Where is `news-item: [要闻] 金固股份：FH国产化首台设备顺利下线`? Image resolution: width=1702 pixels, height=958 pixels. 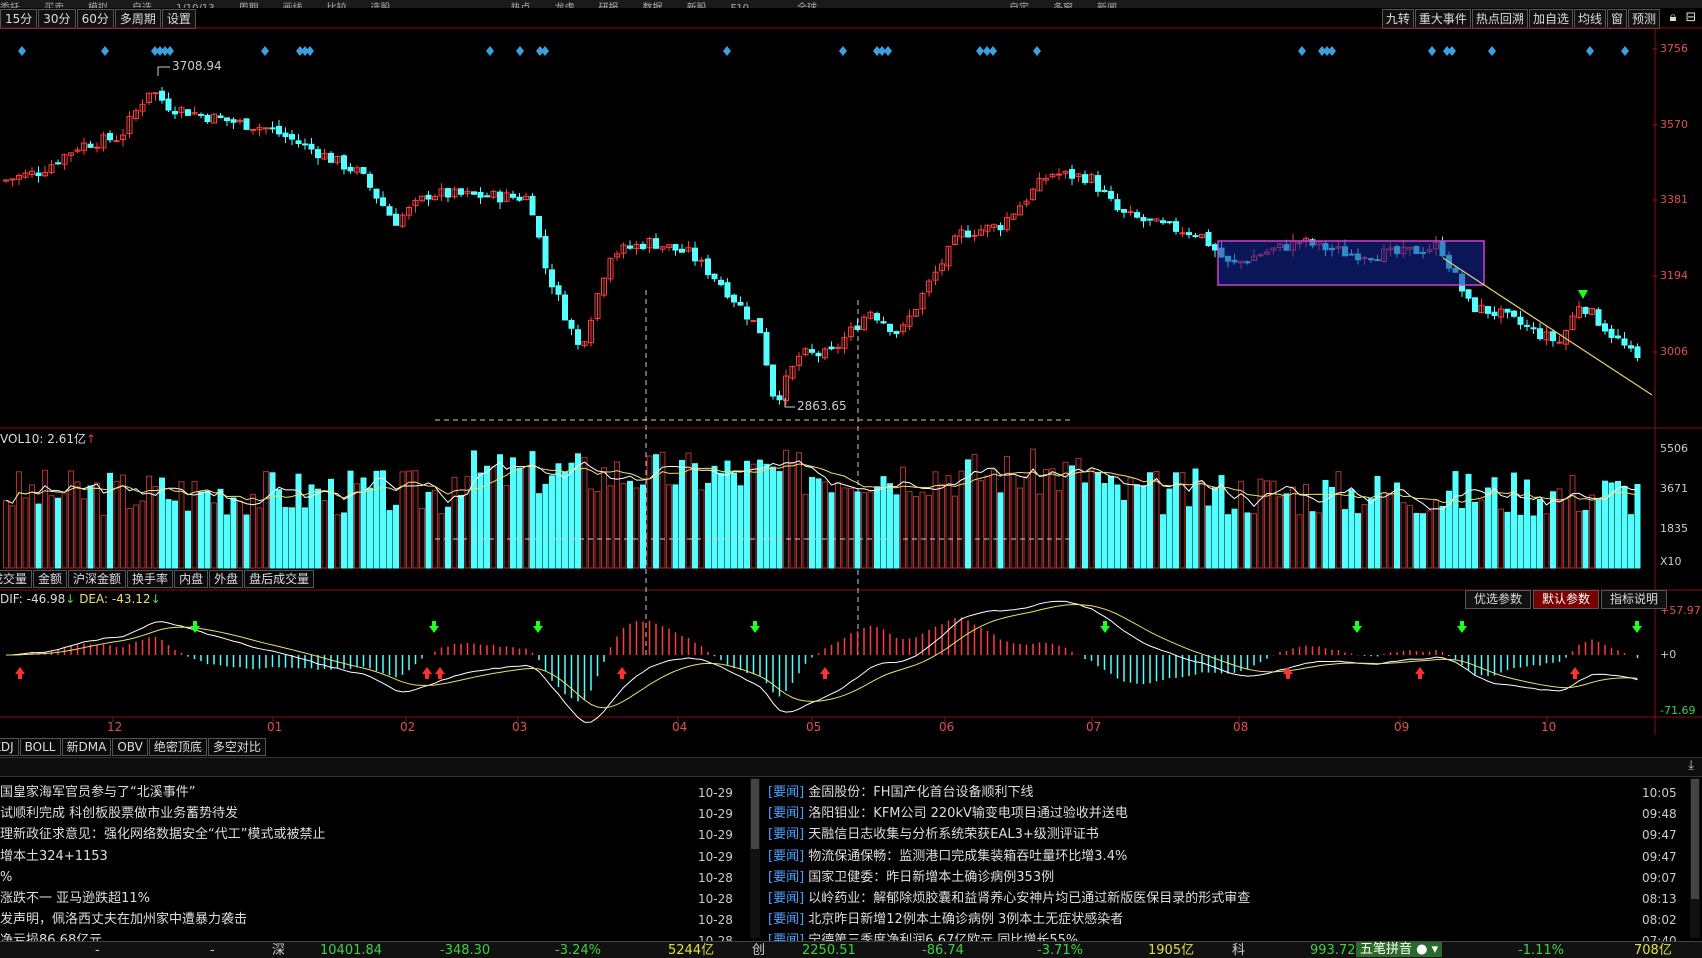
news-item: [要闻] 金固股份：FH国产化首台设备顺利下线 is located at coordinates (1218, 793).